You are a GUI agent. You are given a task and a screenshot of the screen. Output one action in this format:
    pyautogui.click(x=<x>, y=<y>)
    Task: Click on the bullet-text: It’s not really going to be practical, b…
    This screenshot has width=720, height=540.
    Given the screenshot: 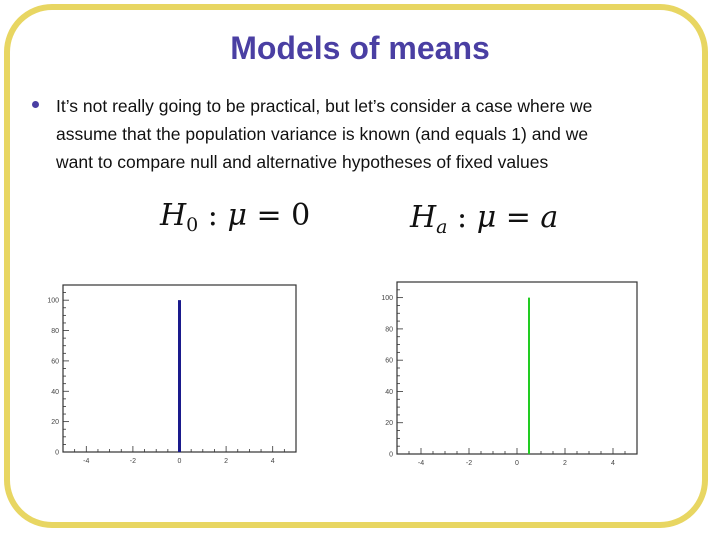 What is the action you would take?
    pyautogui.click(x=376, y=134)
    